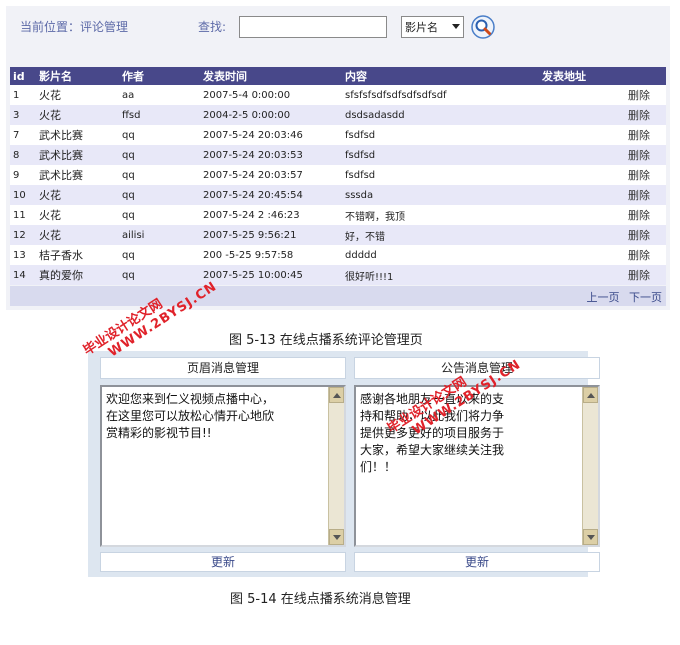 This screenshot has height=645, width=680. I want to click on cell-author: aa, so click(159, 95).